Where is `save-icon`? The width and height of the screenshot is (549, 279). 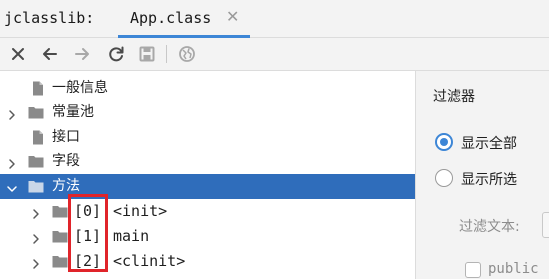 save-icon is located at coordinates (147, 54).